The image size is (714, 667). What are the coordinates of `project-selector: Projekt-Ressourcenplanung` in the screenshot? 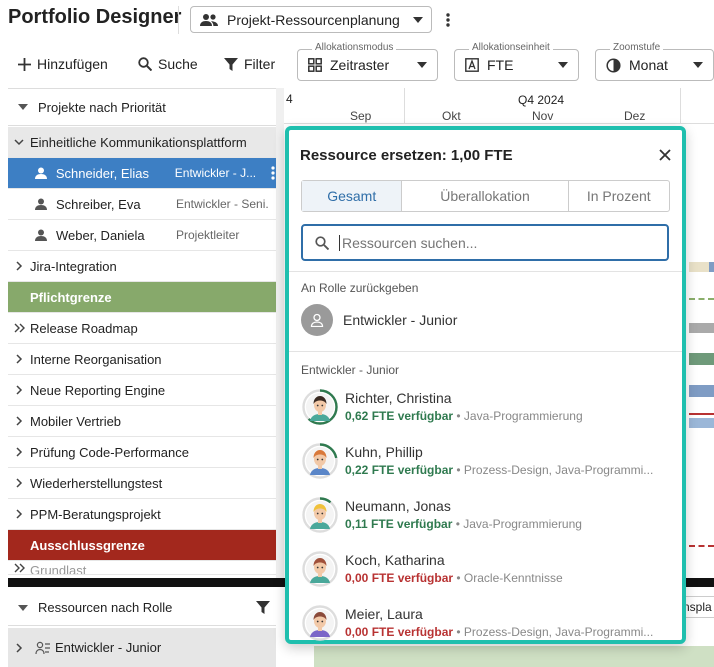 It's located at (311, 19).